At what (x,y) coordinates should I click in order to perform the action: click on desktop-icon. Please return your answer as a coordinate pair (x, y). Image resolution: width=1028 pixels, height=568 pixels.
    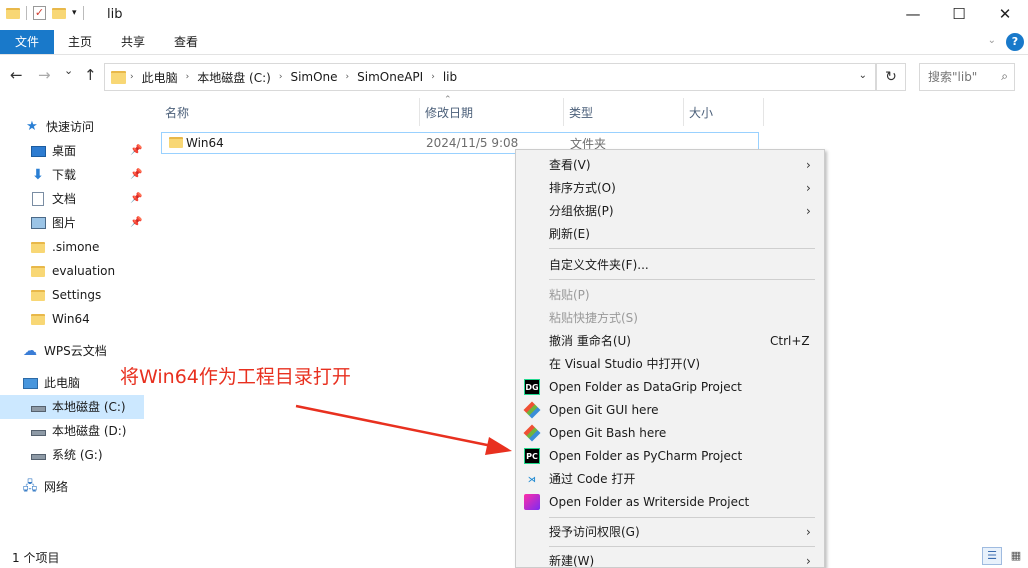
    Looking at the image, I should click on (38, 151).